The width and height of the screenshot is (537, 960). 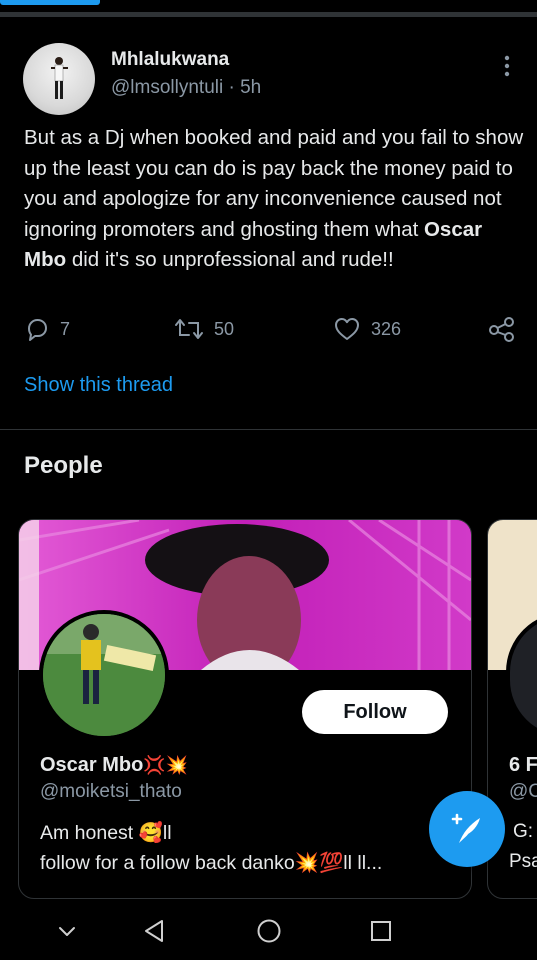 I want to click on nav-home-button, so click(x=269, y=931).